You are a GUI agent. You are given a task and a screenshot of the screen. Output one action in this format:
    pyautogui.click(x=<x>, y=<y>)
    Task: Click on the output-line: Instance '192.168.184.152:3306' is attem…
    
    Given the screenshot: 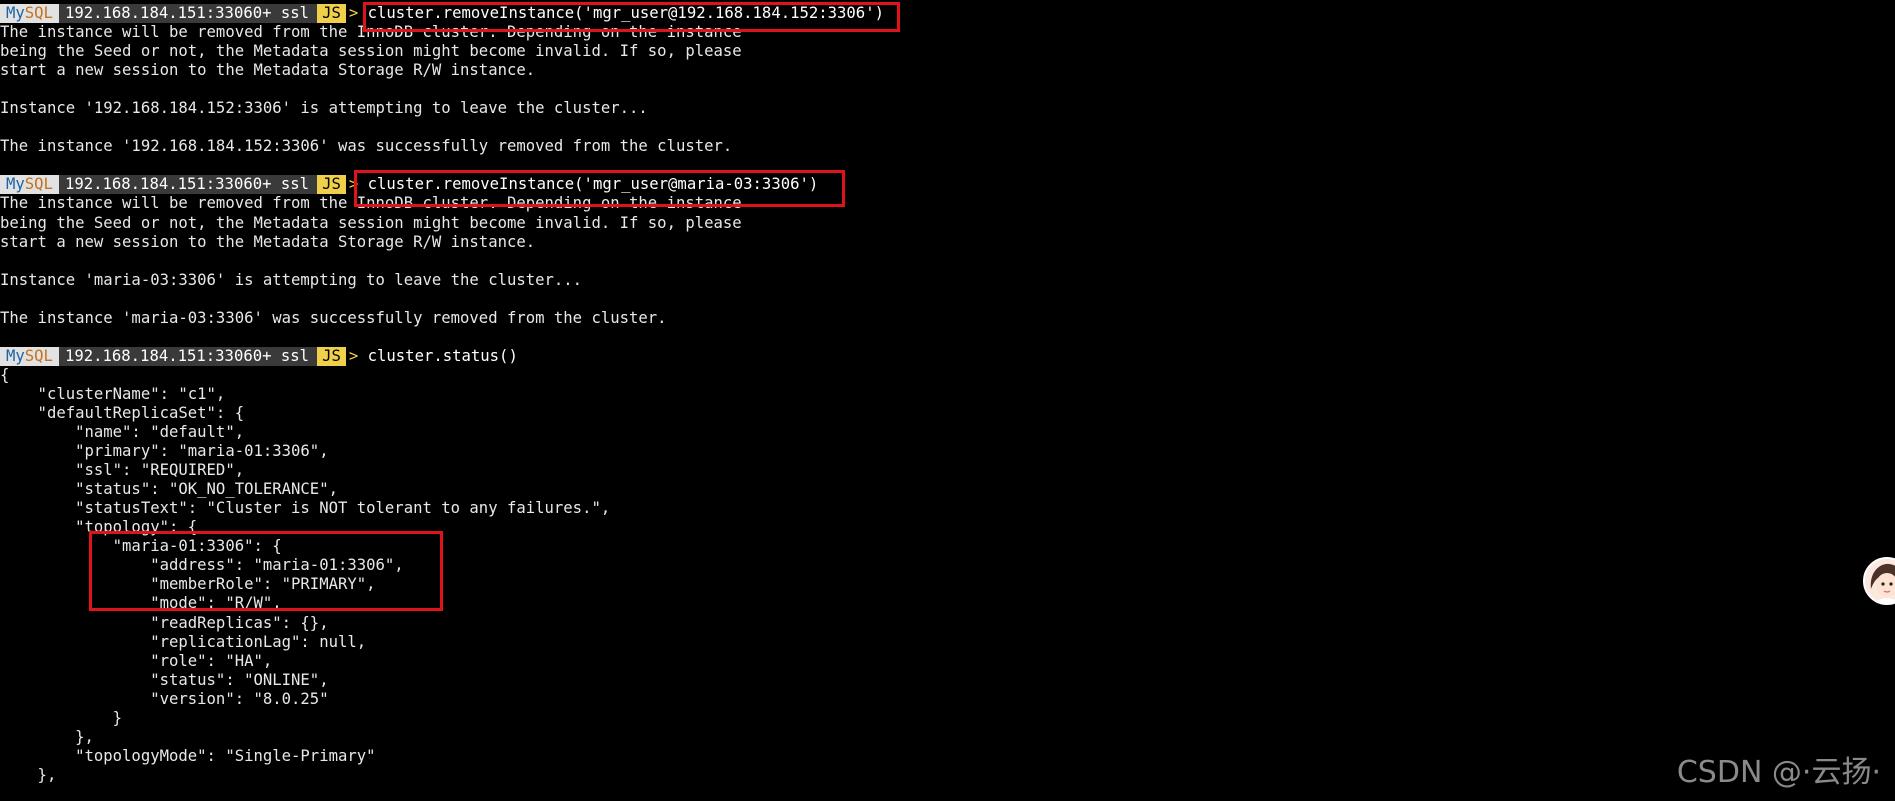 What is the action you would take?
    pyautogui.click(x=324, y=108)
    